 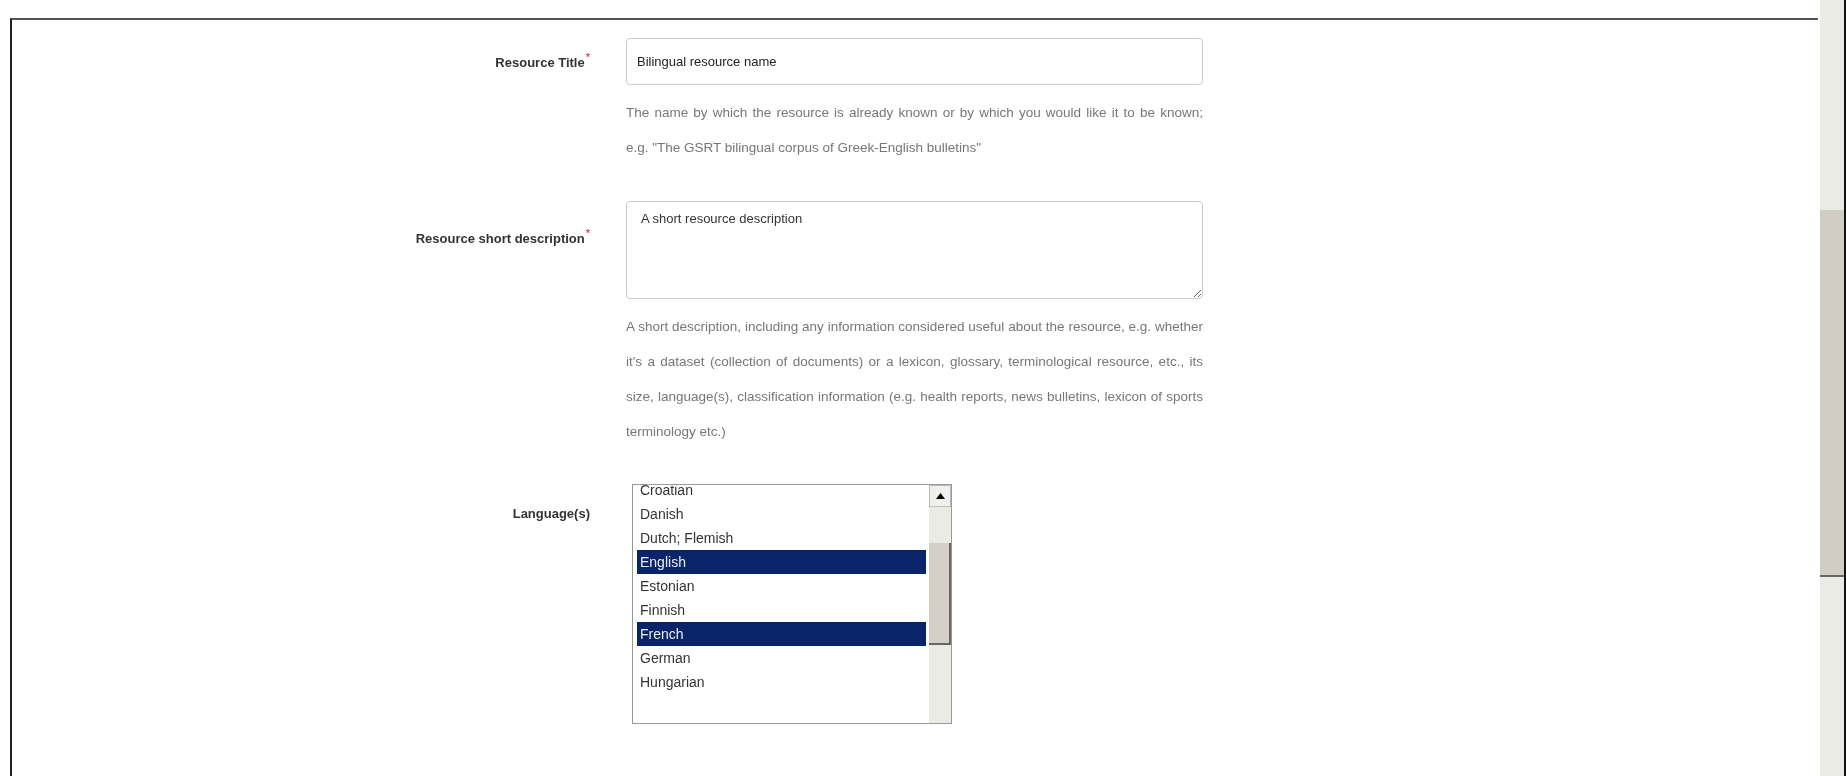 I want to click on list-option: Finnish, so click(x=781, y=610).